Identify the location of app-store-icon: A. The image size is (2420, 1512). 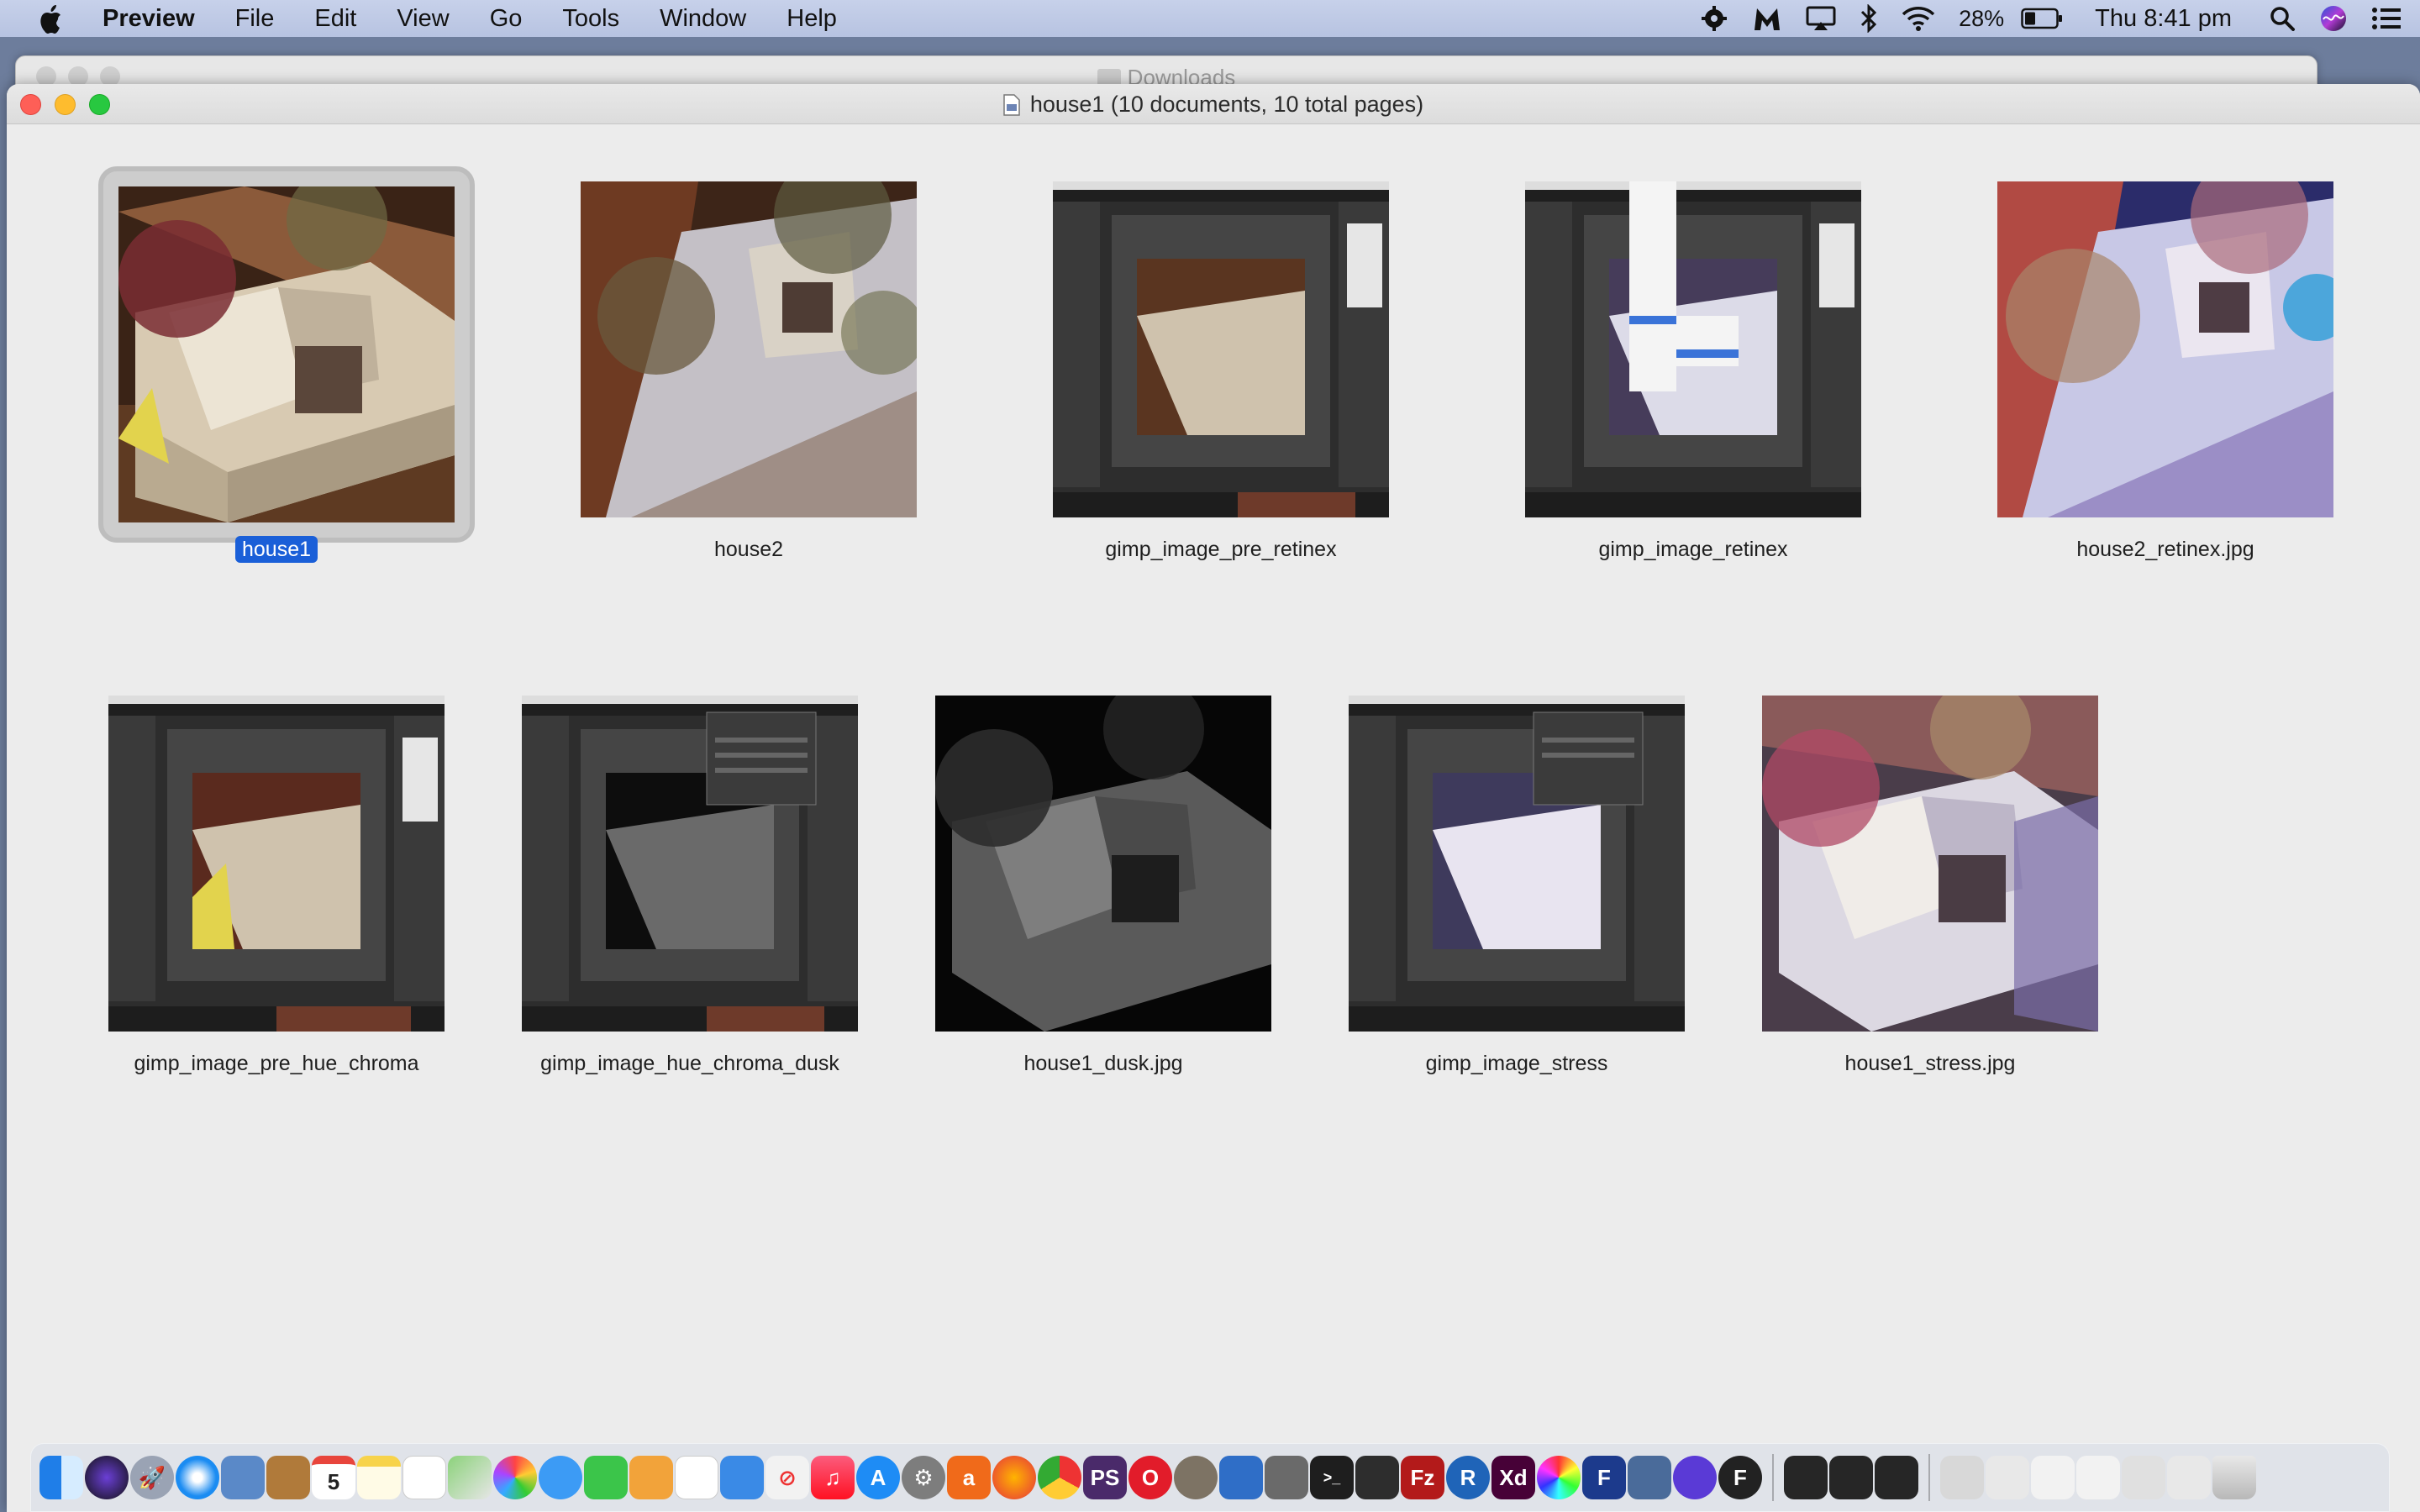
(878, 1477).